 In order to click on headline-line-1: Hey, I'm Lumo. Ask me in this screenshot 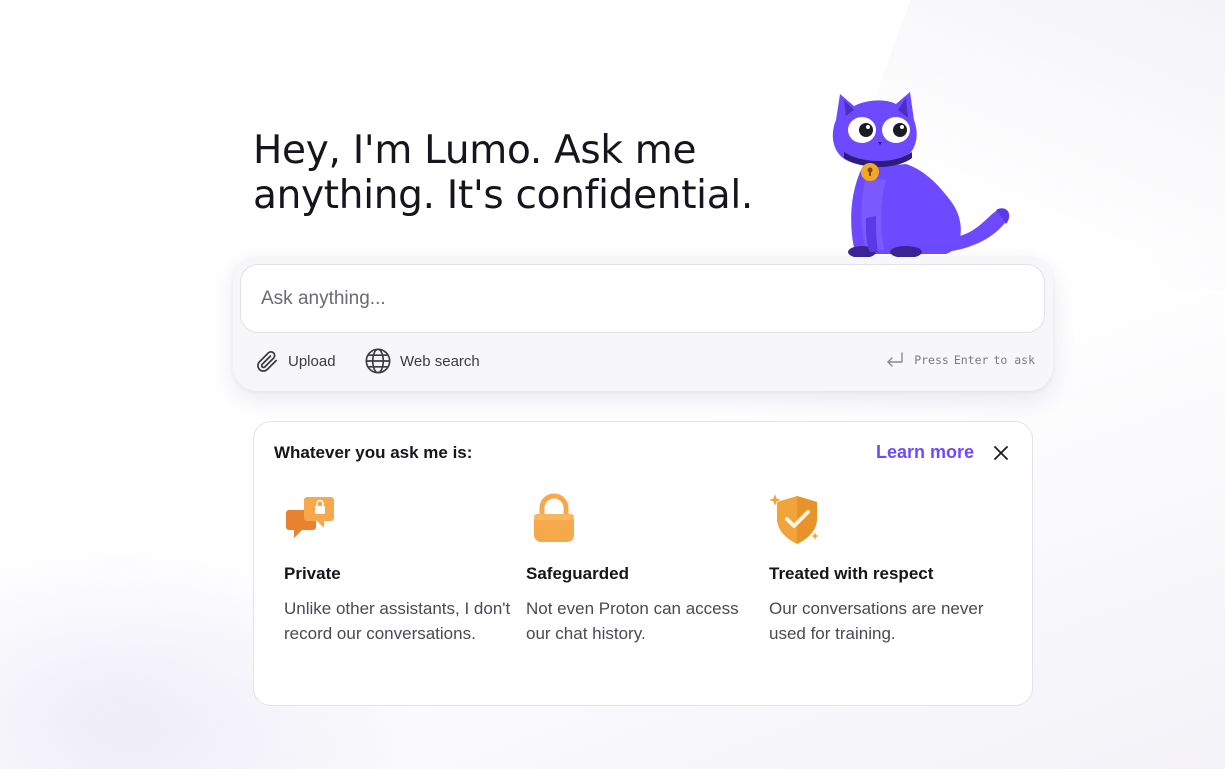, I will do `click(475, 150)`.